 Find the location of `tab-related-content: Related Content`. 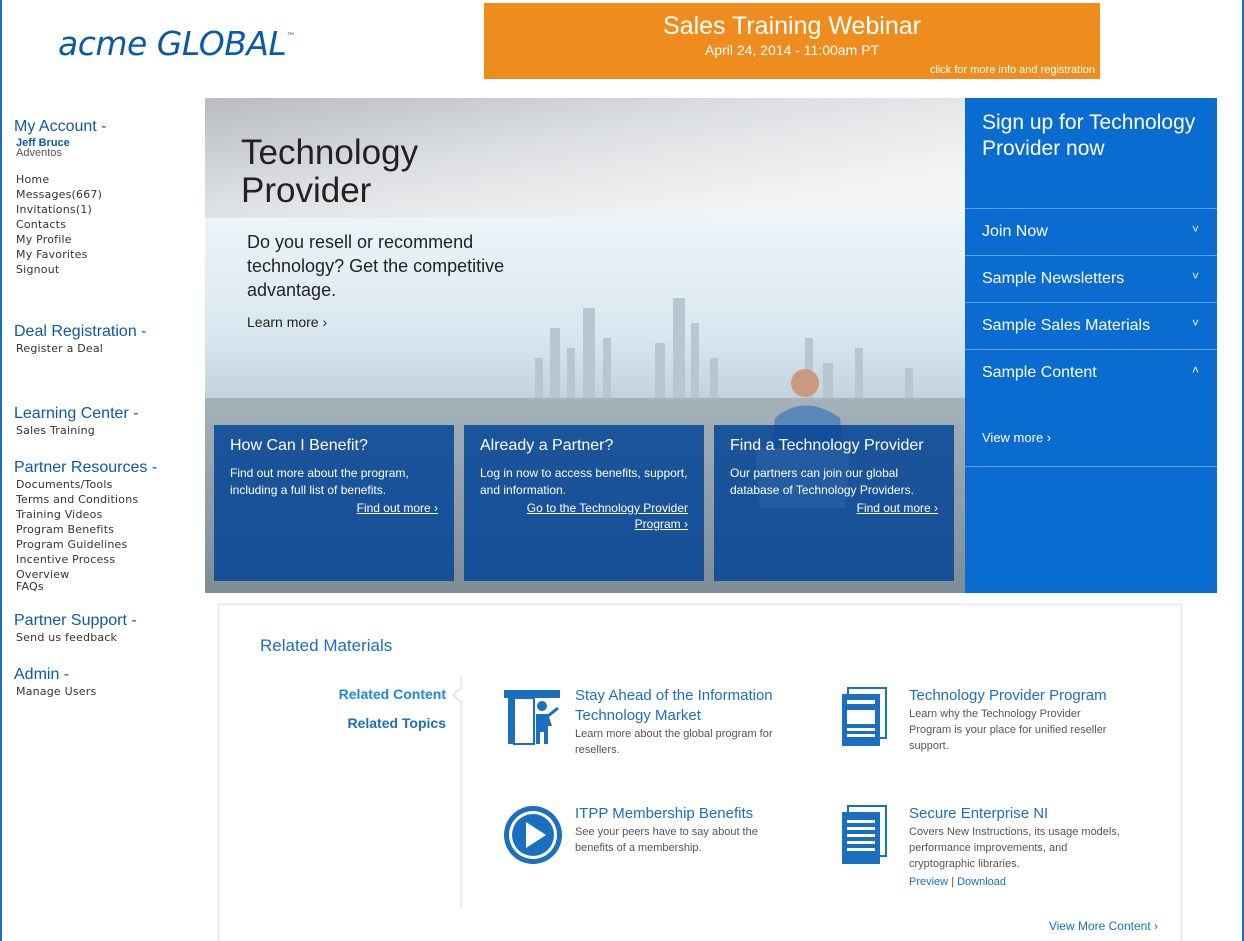

tab-related-content: Related Content is located at coordinates (341, 694).